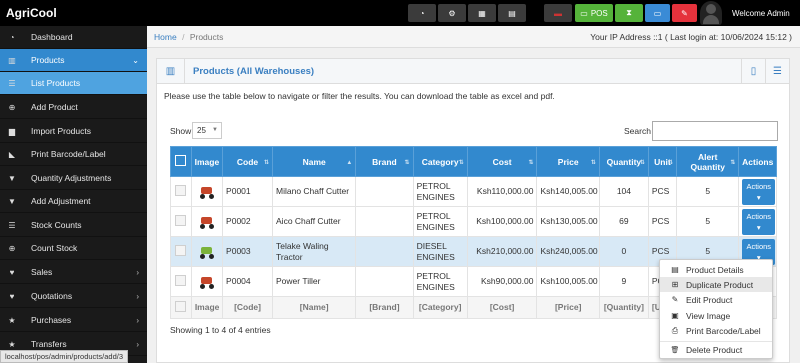 The height and width of the screenshot is (363, 800). I want to click on footer-filter: Image, so click(207, 307).